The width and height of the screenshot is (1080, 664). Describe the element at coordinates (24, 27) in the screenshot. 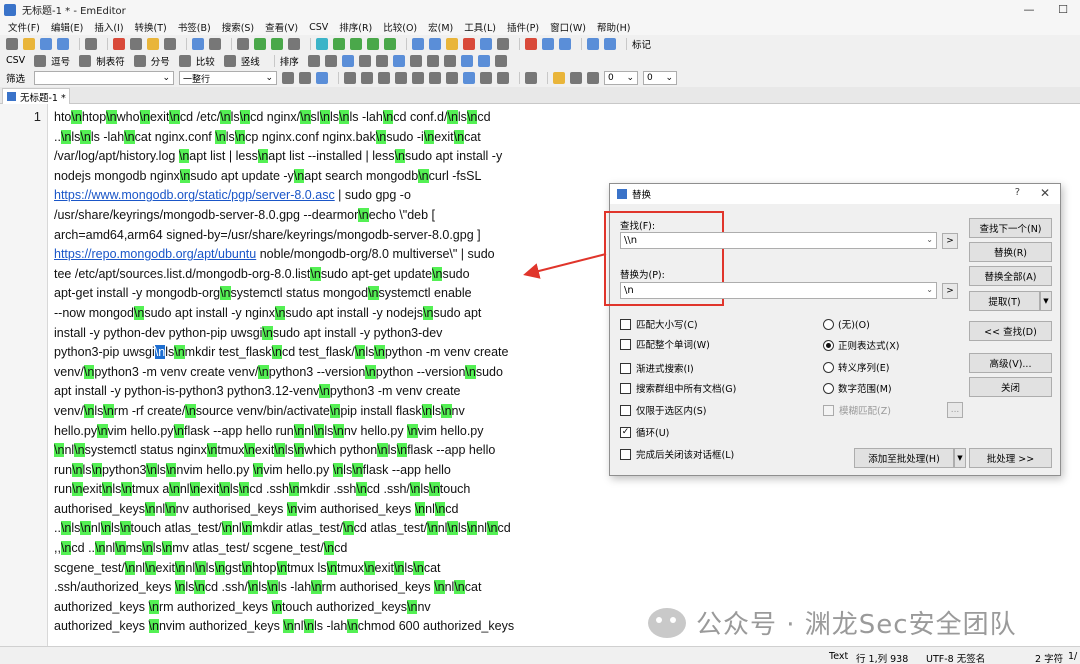

I see `menu-item: 文件(F)` at that location.